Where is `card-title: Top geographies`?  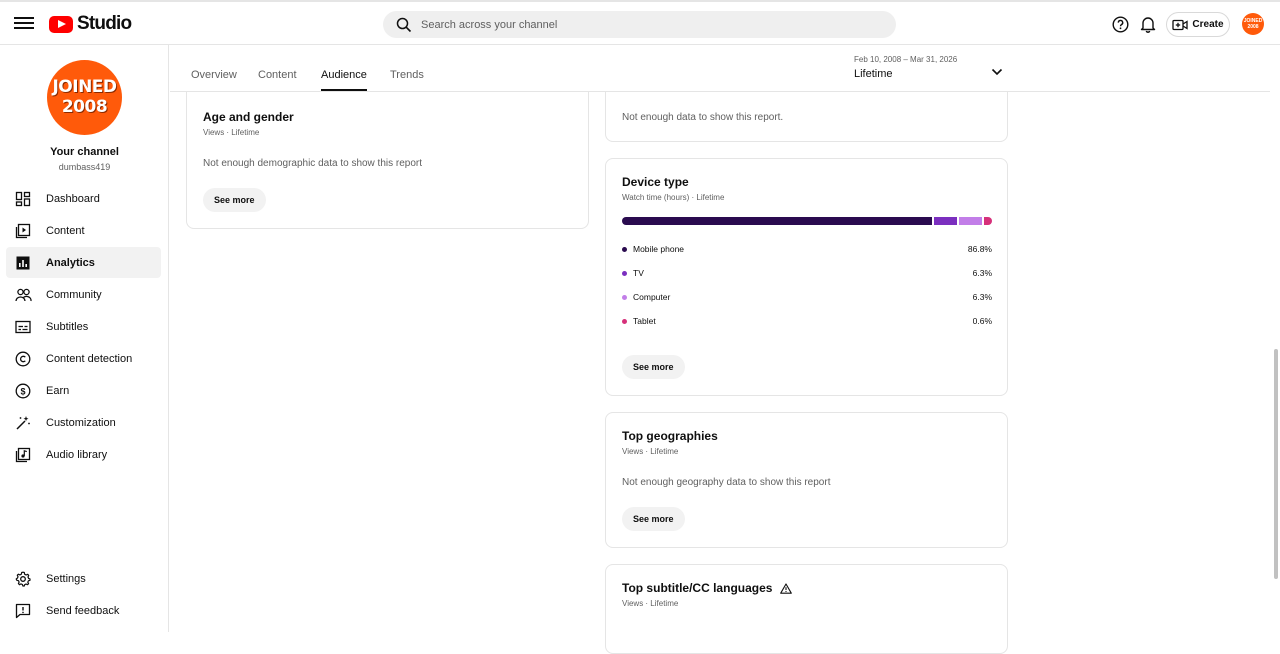
card-title: Top geographies is located at coordinates (670, 436).